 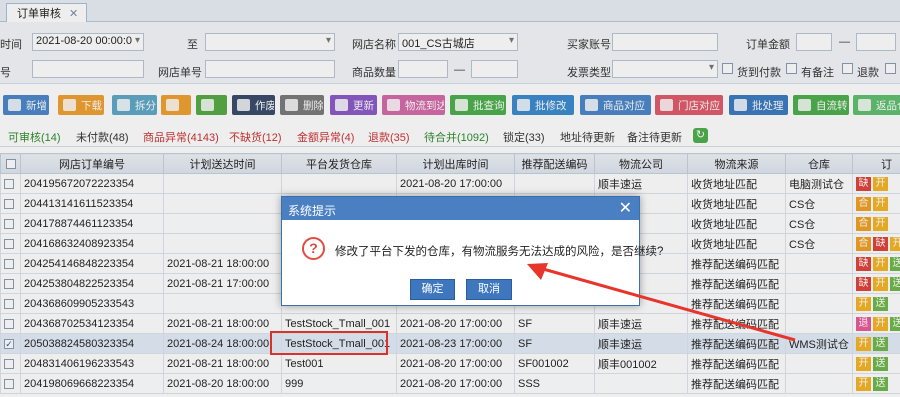 I want to click on arrow-shaft, so click(x=665, y=303).